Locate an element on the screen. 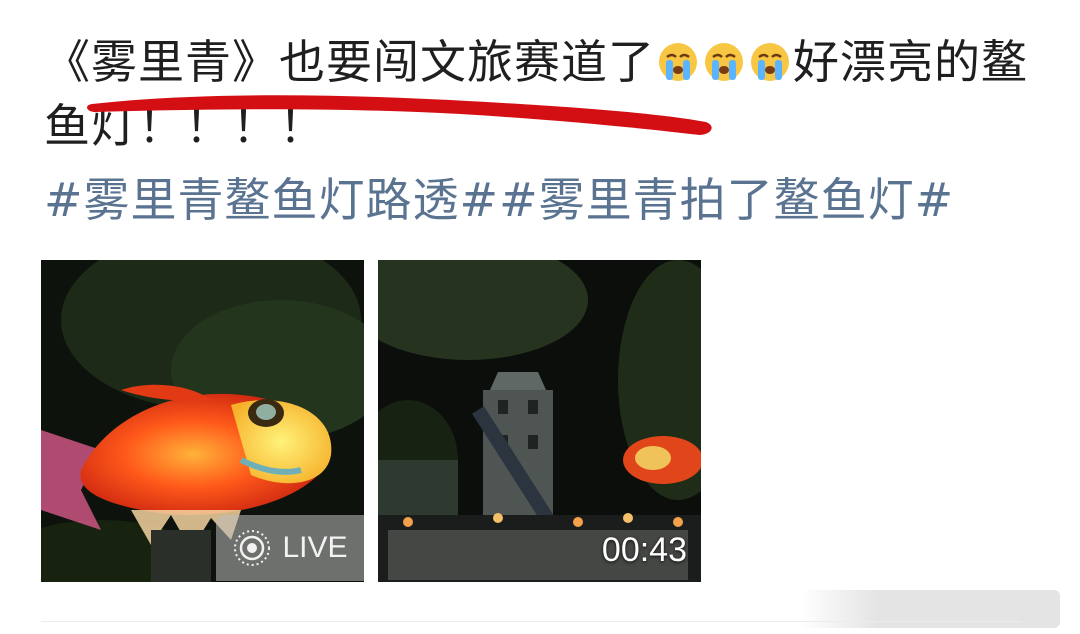 The width and height of the screenshot is (1080, 634). live-photo-icon is located at coordinates (252, 548).